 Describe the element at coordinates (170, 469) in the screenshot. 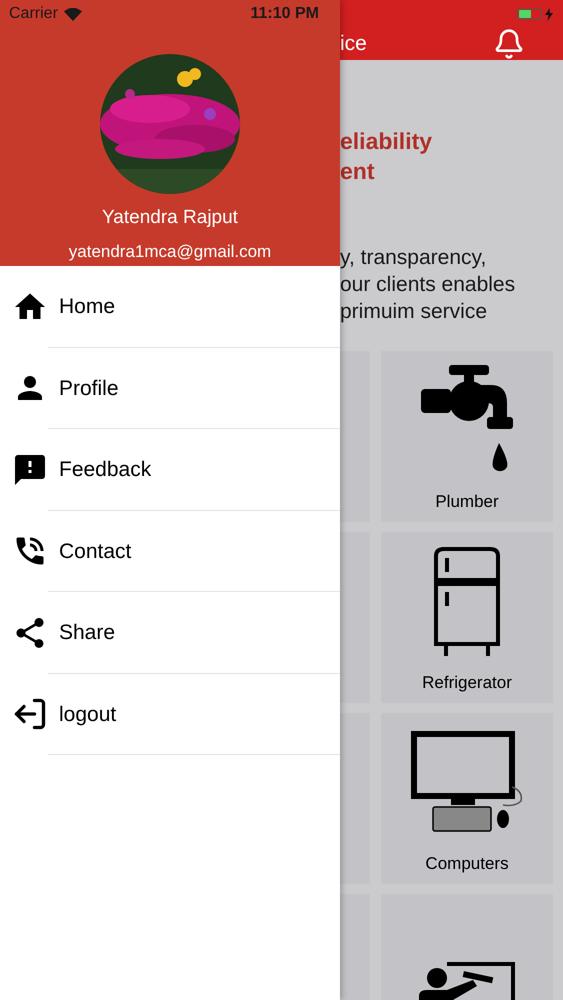

I see `menu-item: Feedback` at that location.